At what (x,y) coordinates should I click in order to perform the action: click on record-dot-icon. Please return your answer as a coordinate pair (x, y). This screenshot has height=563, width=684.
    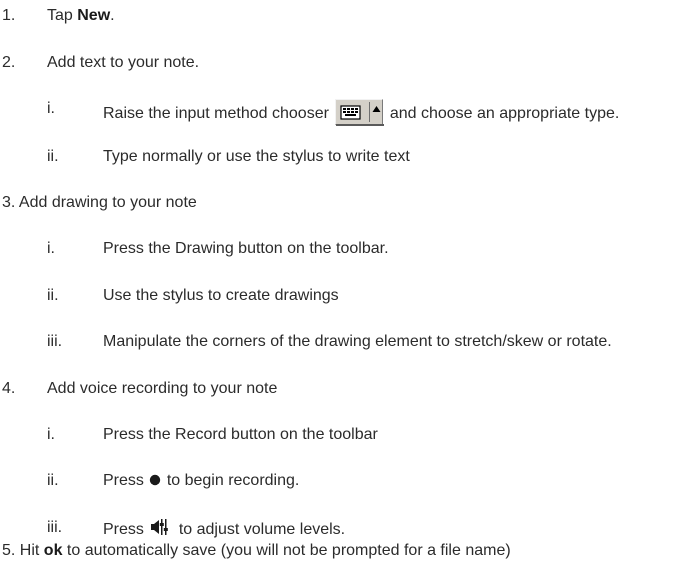
    Looking at the image, I should click on (155, 480).